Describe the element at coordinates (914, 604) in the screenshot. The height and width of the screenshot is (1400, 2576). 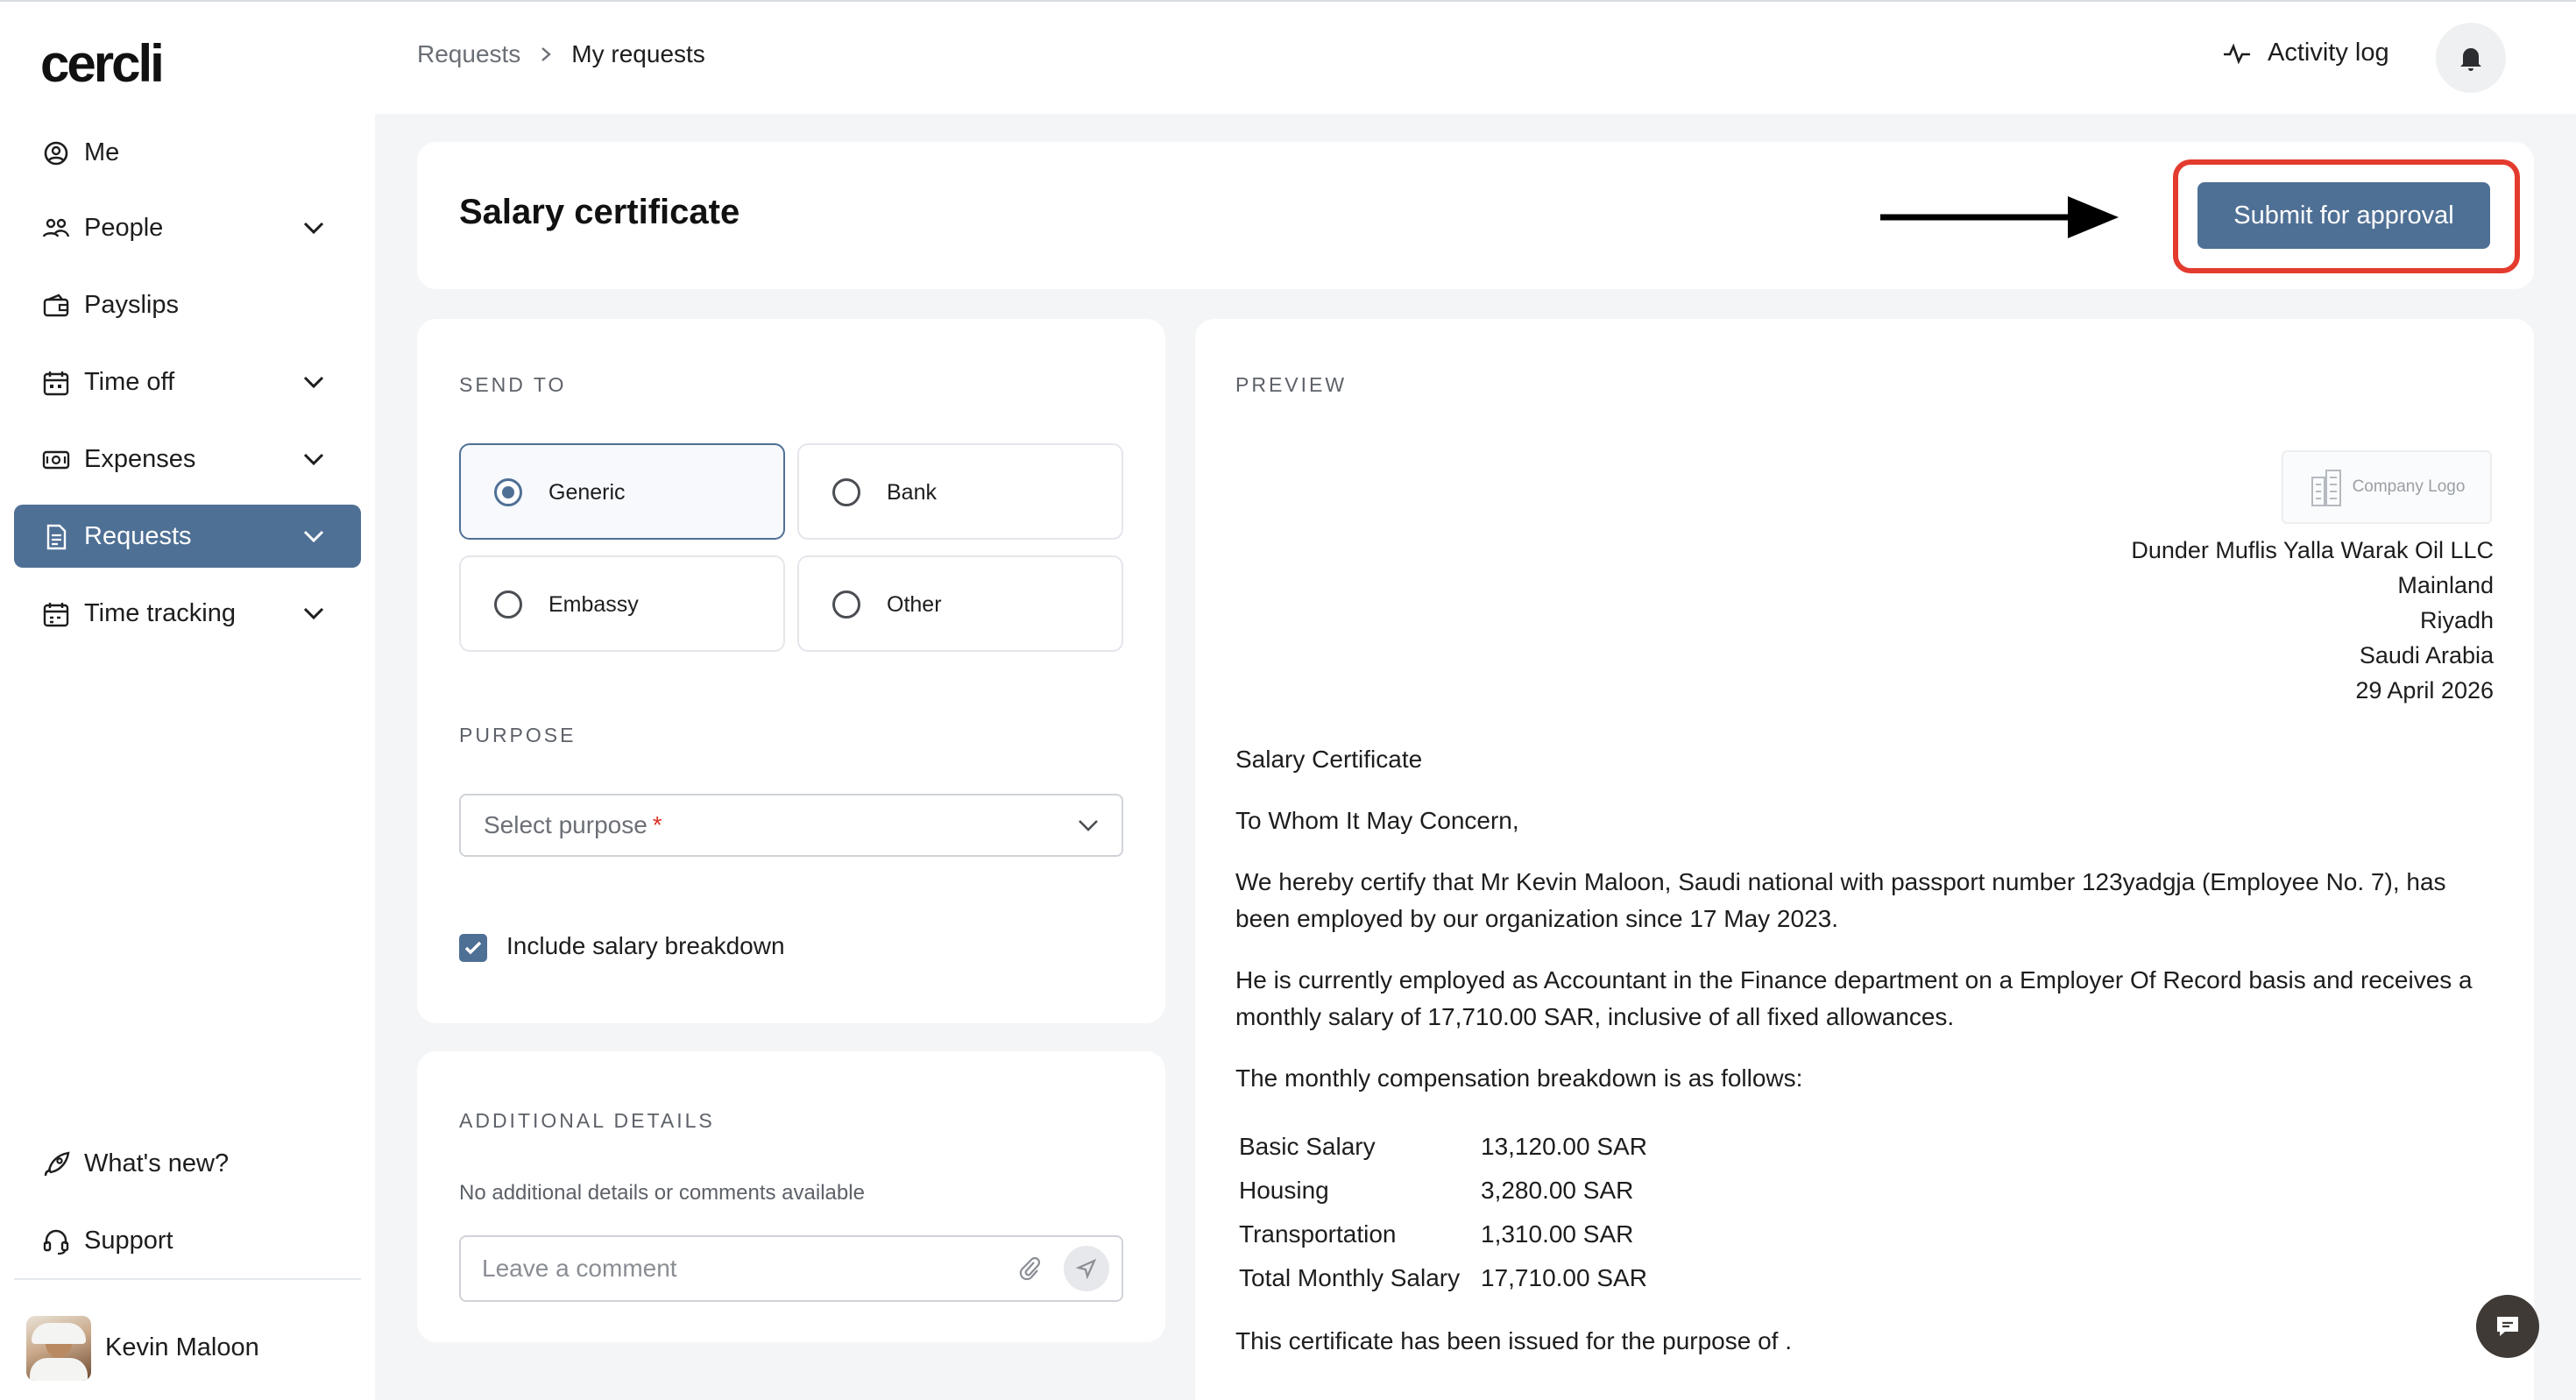
I see `radio-label: Other` at that location.